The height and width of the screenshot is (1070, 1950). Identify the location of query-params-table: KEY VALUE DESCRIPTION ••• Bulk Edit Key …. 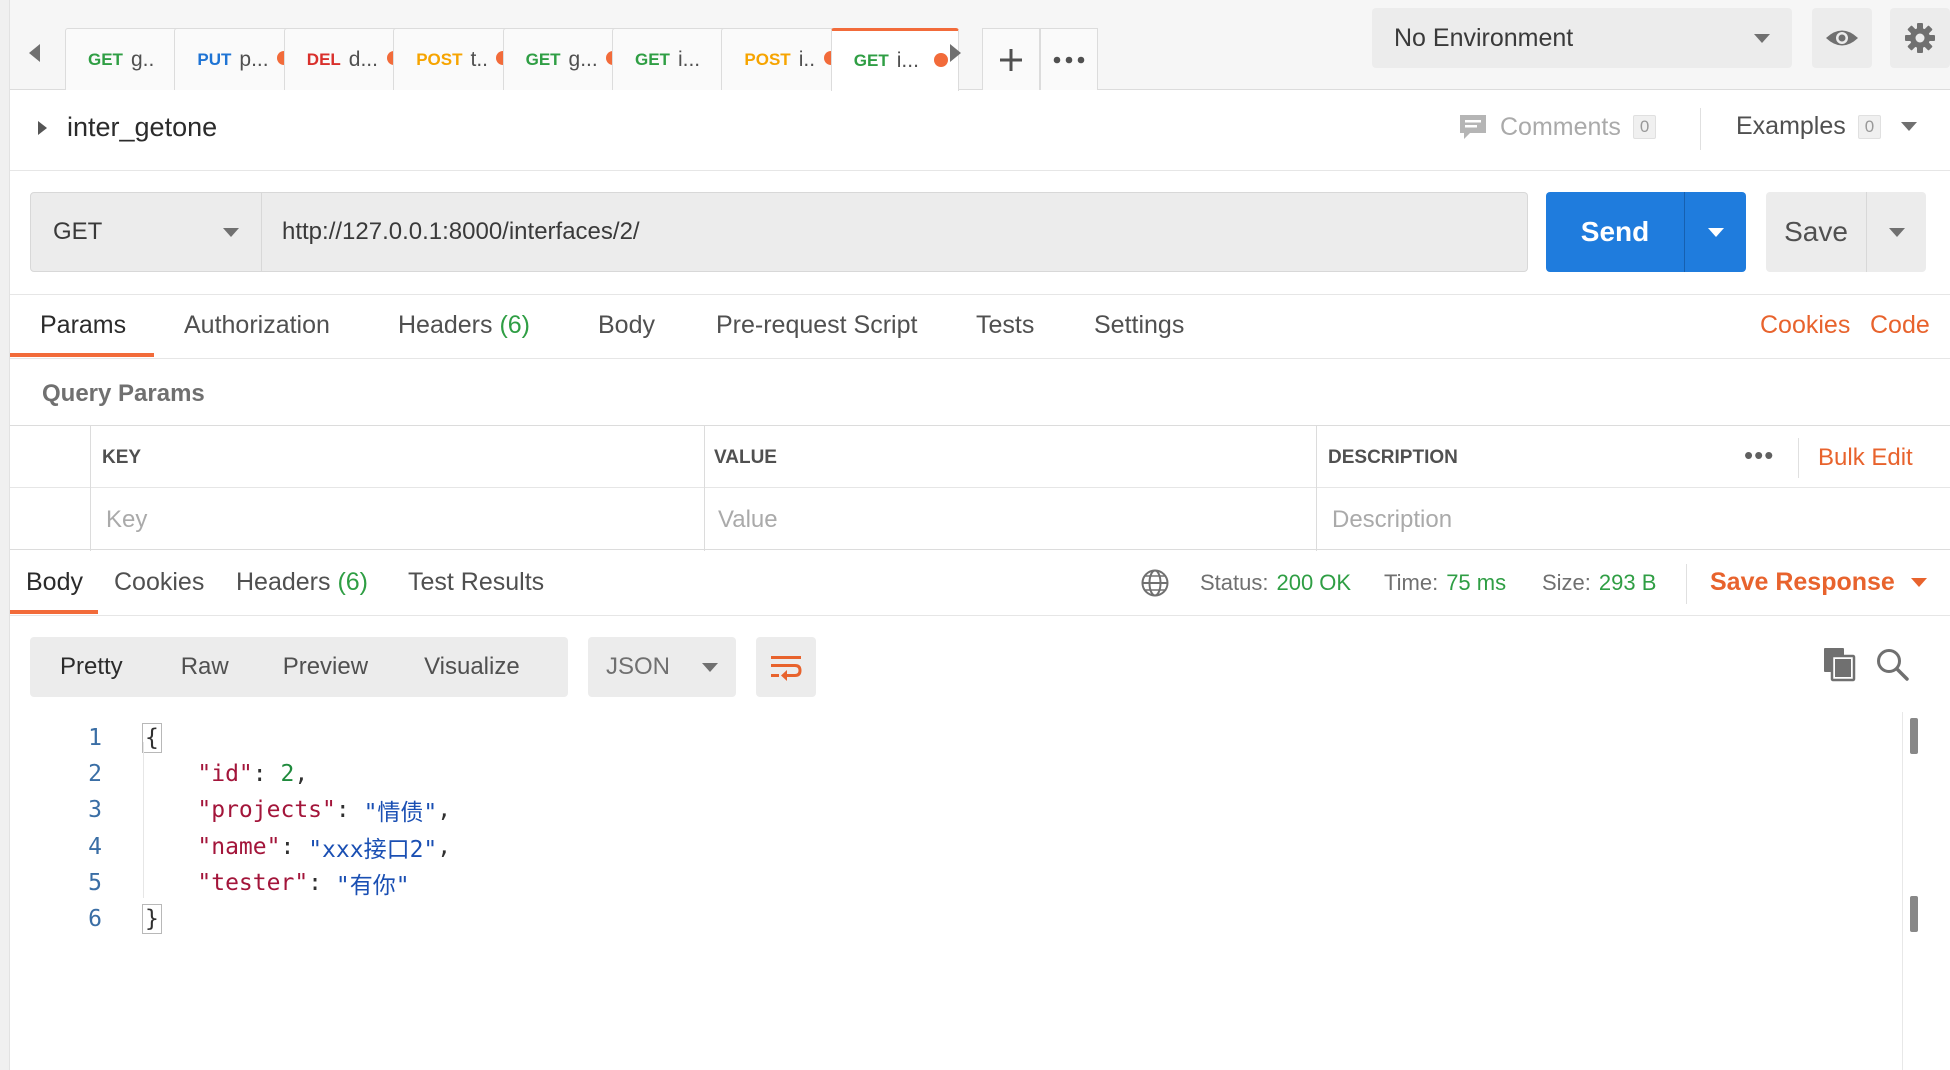
(980, 488).